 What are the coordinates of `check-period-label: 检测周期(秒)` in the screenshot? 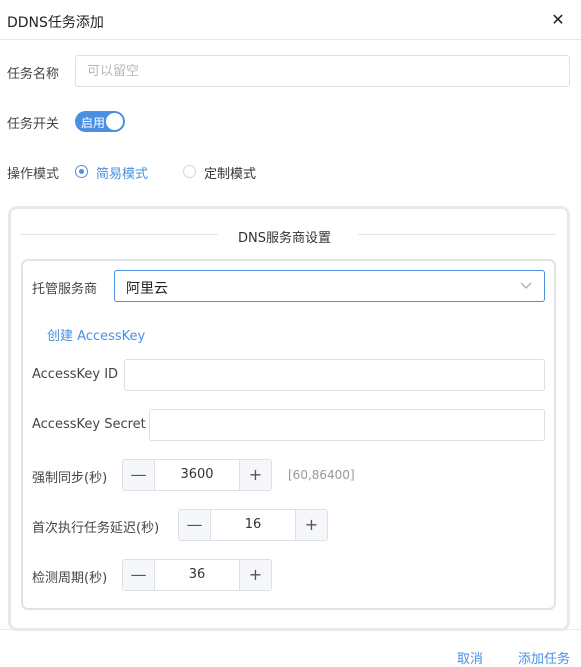 It's located at (70, 578).